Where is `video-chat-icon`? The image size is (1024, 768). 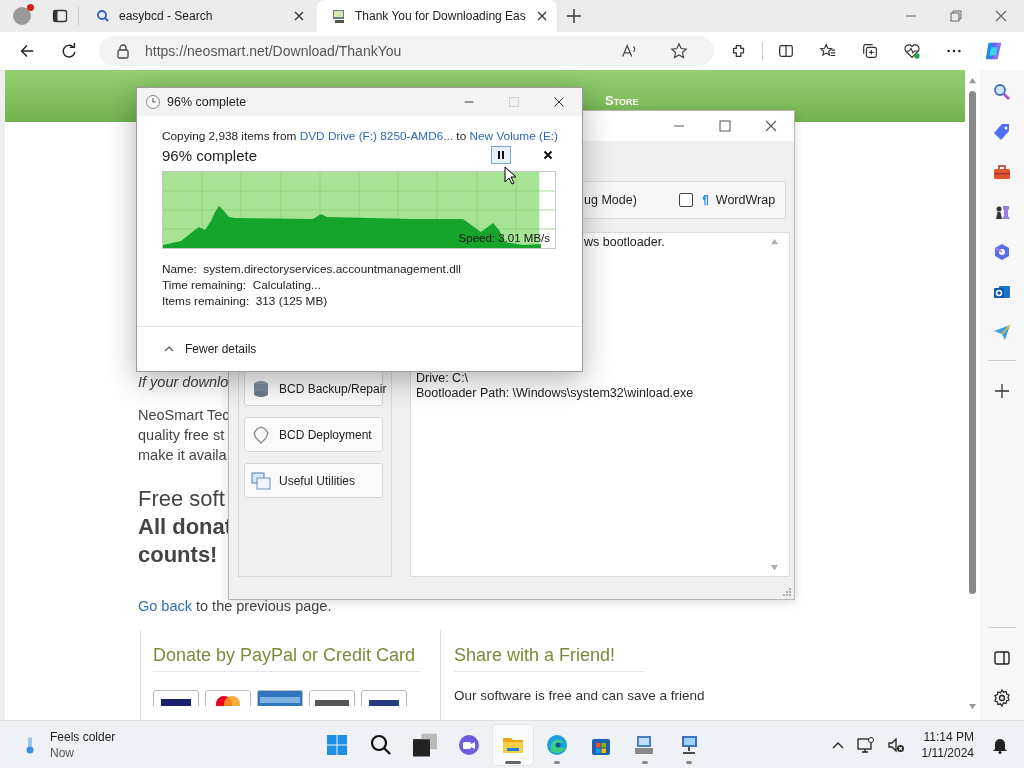 video-chat-icon is located at coordinates (469, 744).